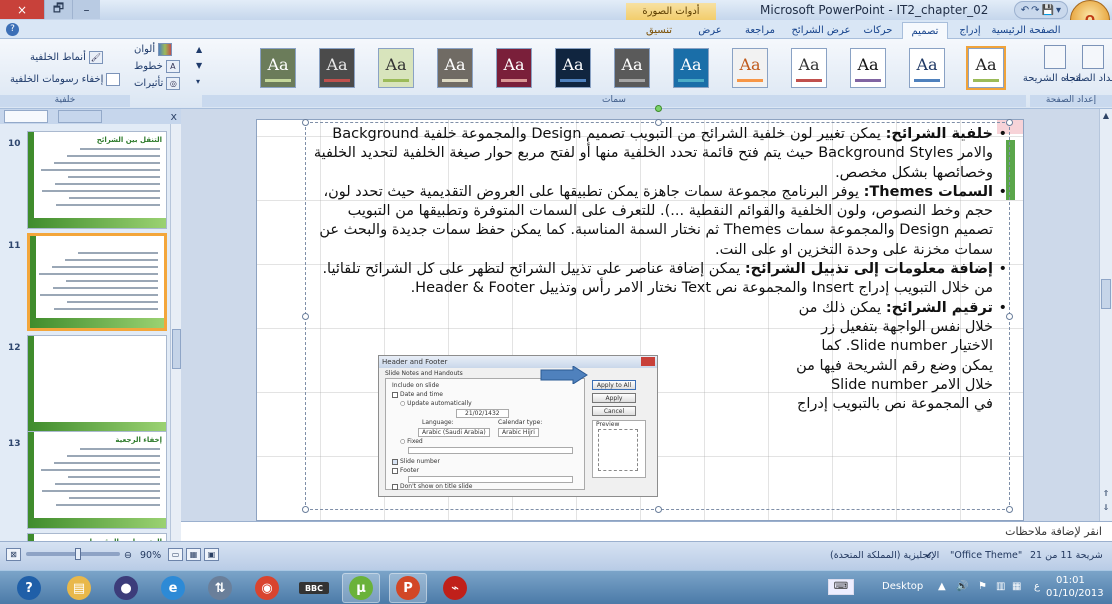  Describe the element at coordinates (760, 30) in the screenshot. I see `tab-review: مراجعة` at that location.